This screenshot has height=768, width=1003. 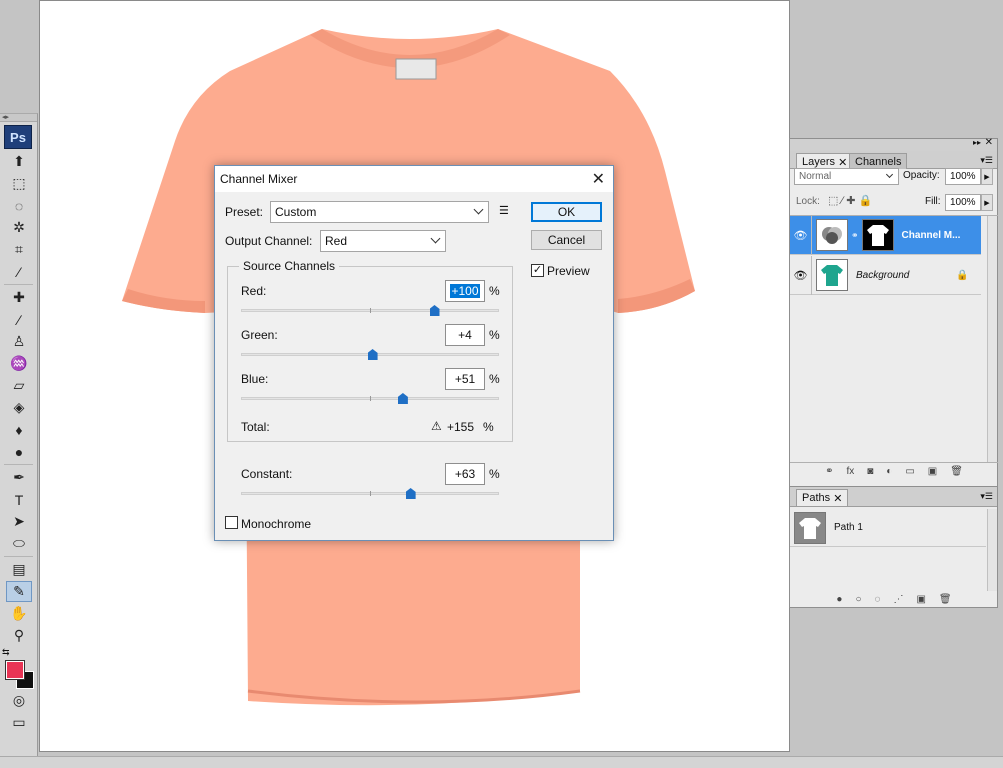 I want to click on magic-wand-tool-icon: ✲, so click(x=19, y=227).